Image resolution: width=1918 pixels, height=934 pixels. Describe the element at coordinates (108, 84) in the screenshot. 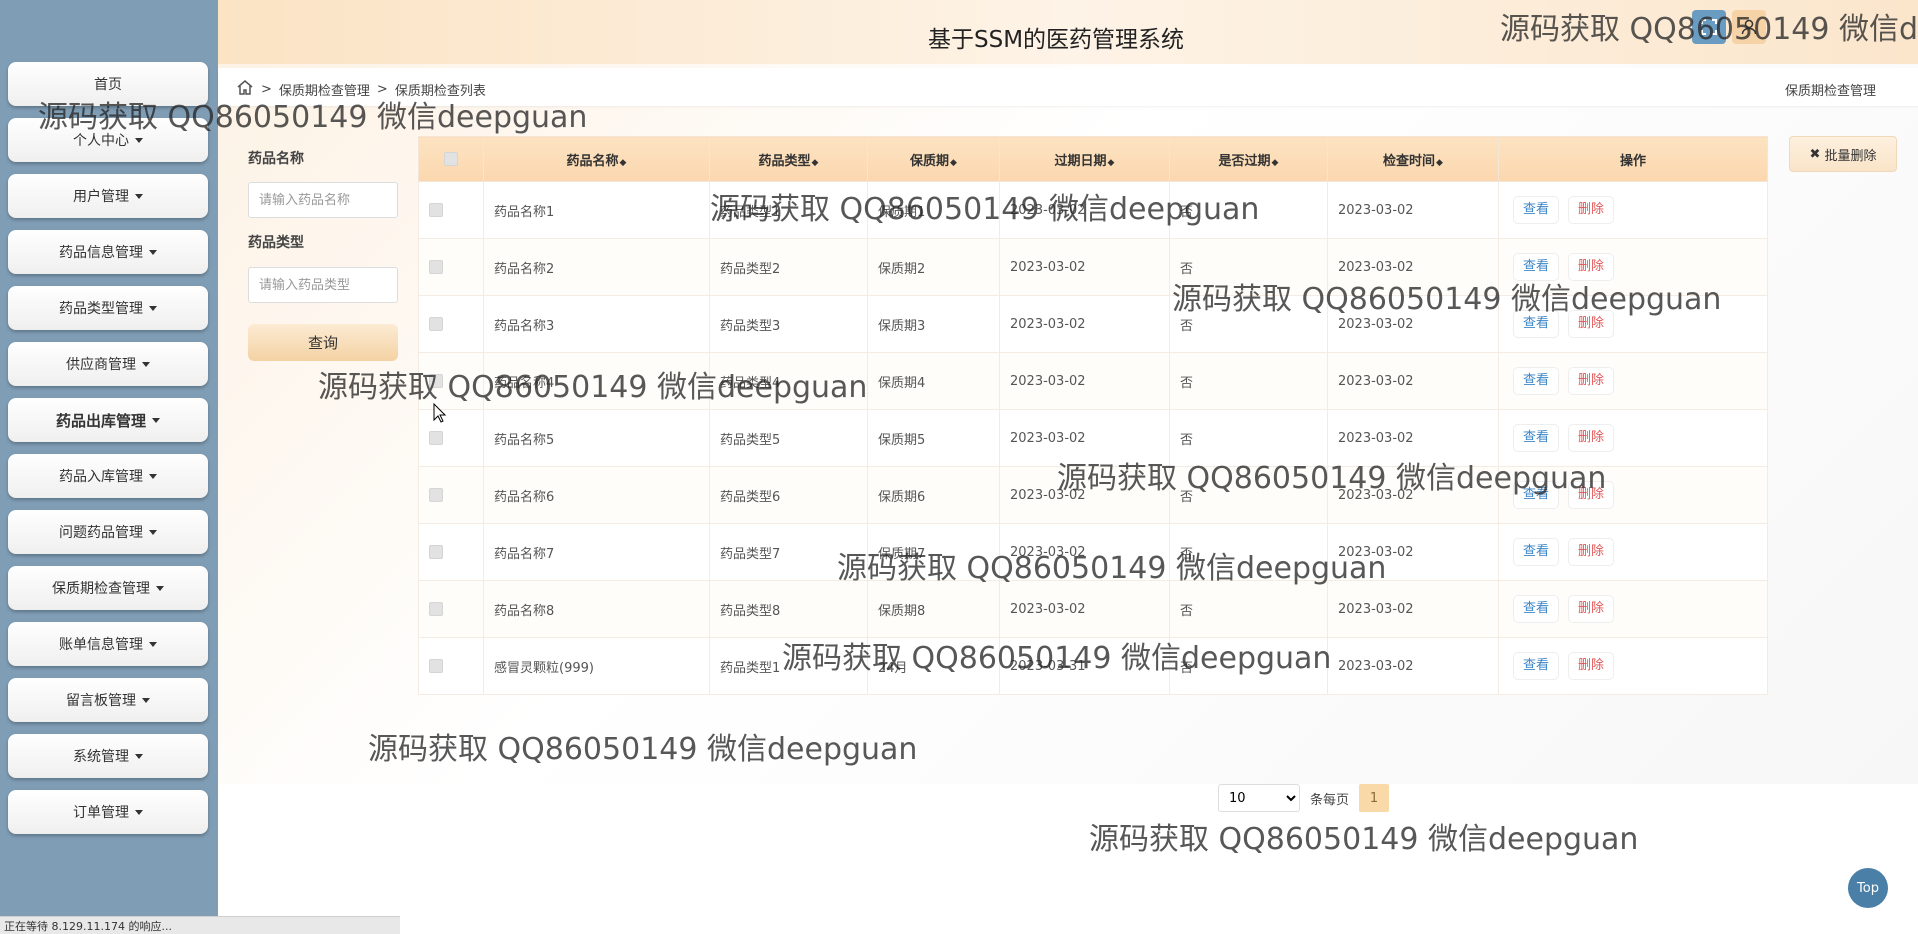

I see `sidebar-item-0: 首页` at that location.